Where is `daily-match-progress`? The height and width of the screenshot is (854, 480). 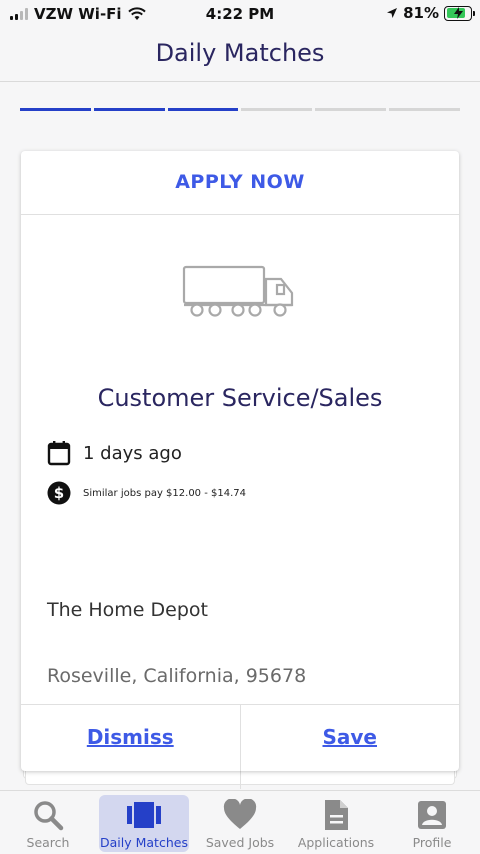 daily-match-progress is located at coordinates (240, 110).